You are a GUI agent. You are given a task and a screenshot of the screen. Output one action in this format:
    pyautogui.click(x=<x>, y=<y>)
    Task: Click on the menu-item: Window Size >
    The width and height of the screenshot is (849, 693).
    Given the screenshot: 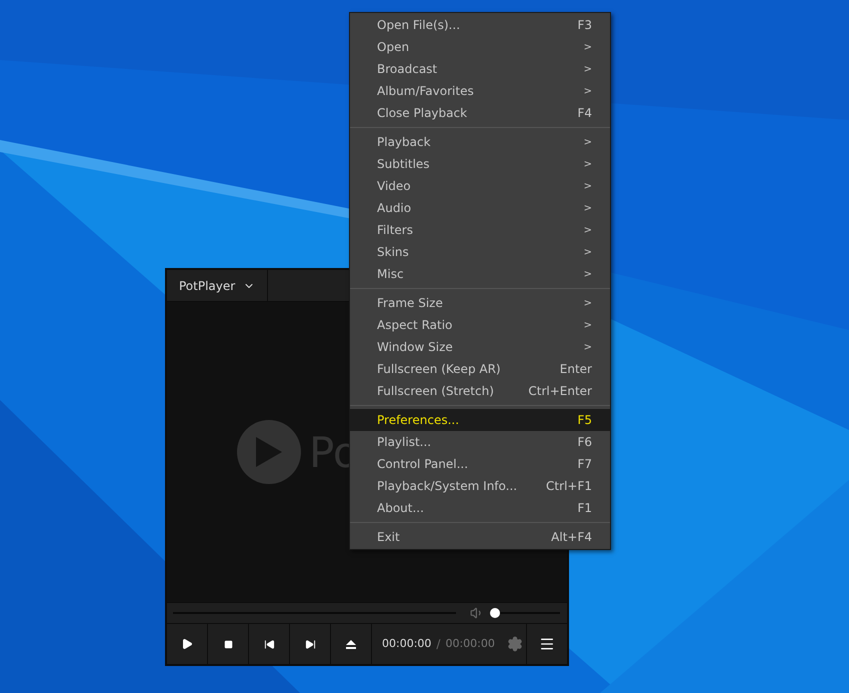 What is the action you would take?
    pyautogui.click(x=480, y=347)
    